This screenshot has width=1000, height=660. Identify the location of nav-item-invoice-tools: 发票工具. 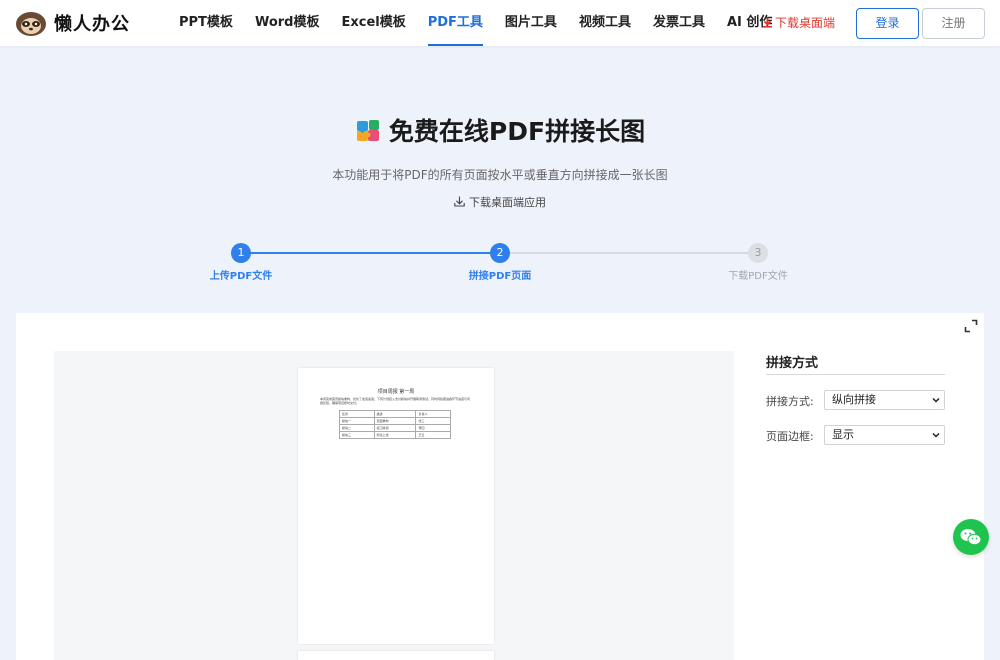
(679, 23).